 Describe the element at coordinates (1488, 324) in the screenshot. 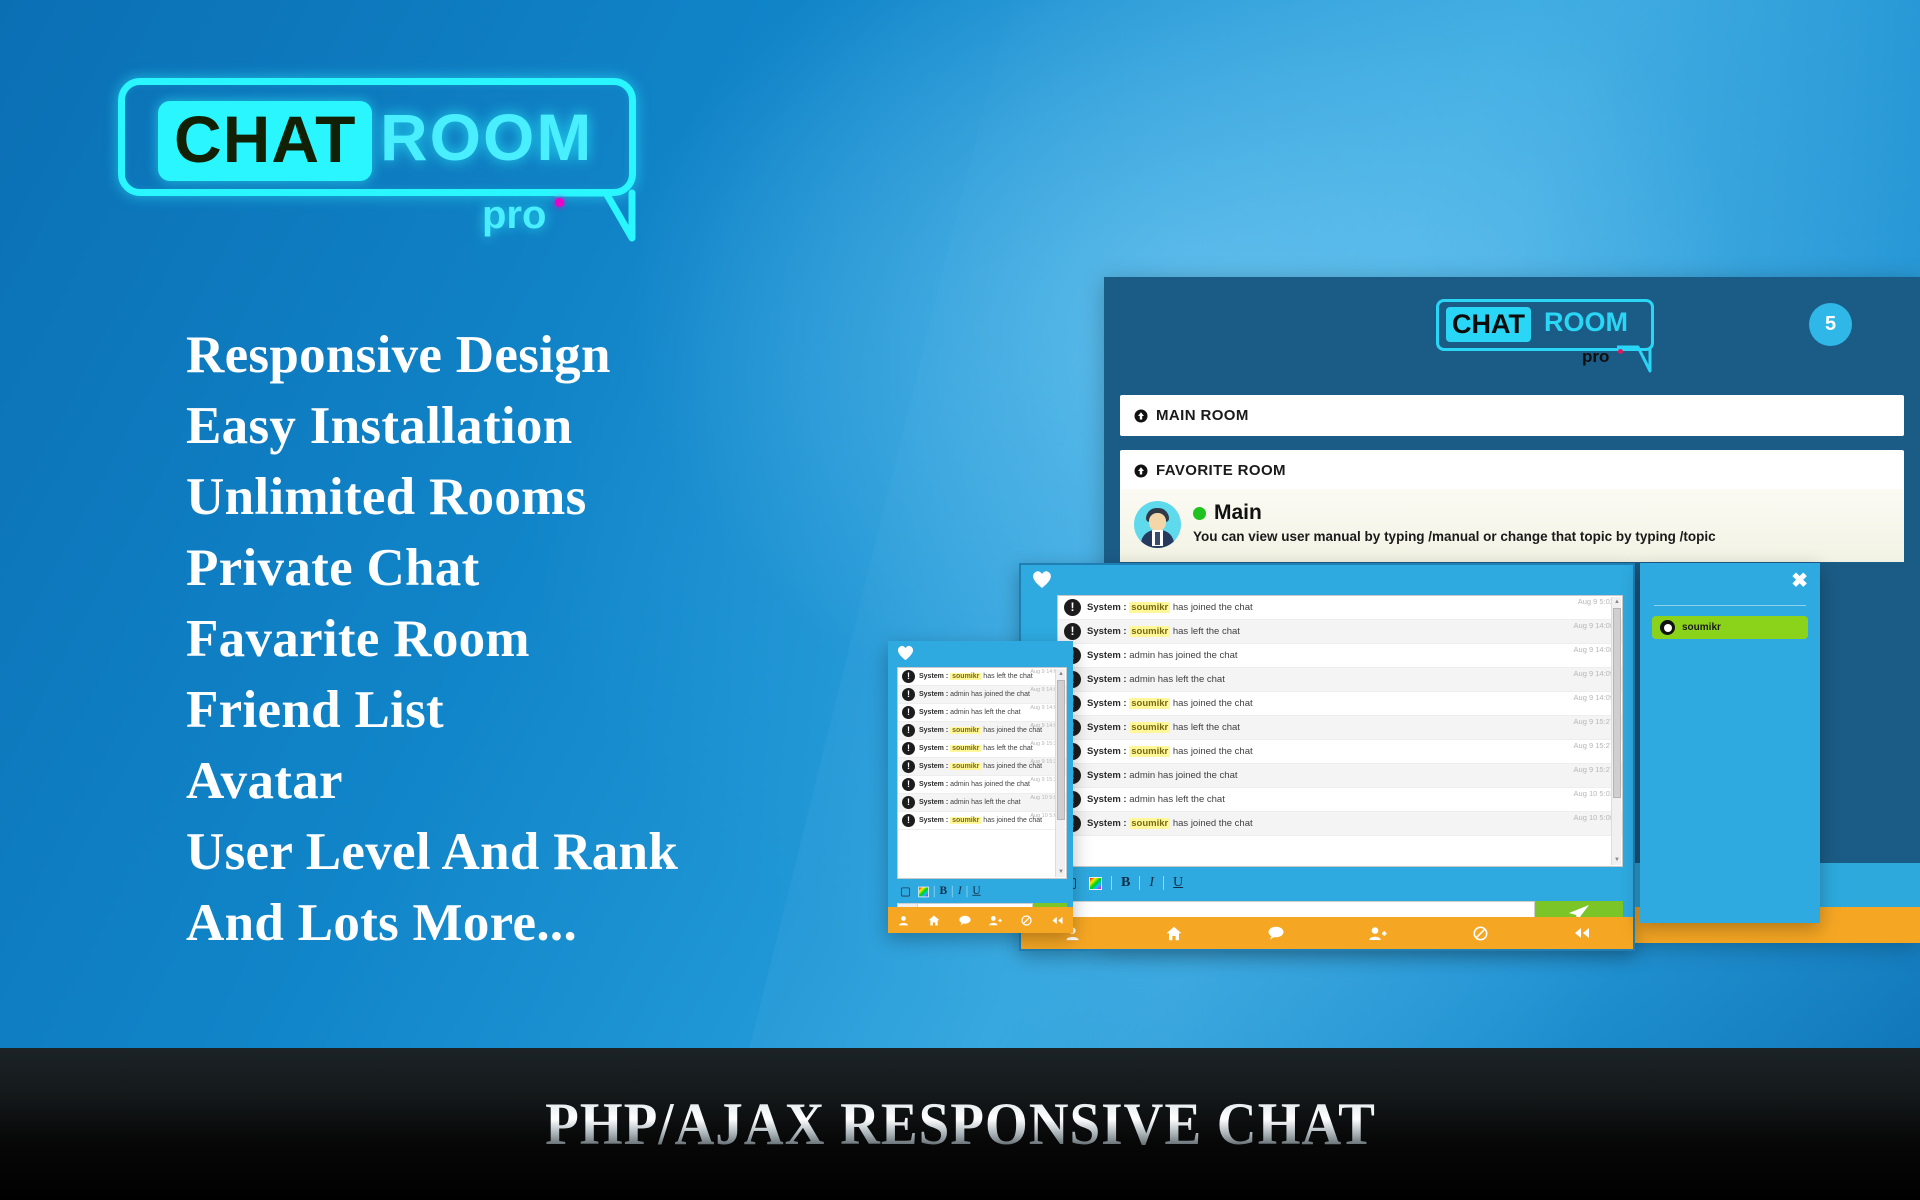

I see `app-logo-chat-word: CHAT` at that location.